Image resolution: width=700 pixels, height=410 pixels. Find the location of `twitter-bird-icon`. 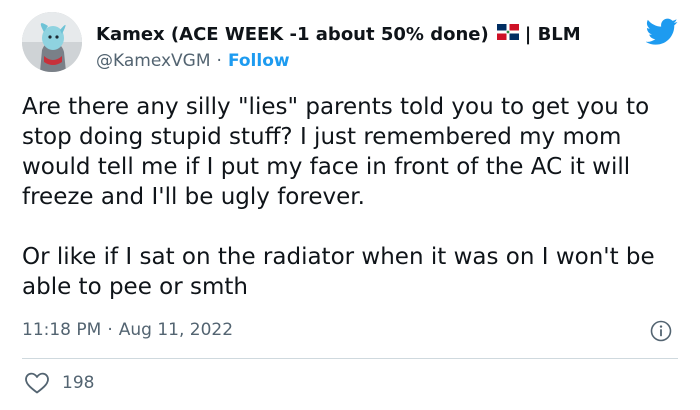

twitter-bird-icon is located at coordinates (662, 32).